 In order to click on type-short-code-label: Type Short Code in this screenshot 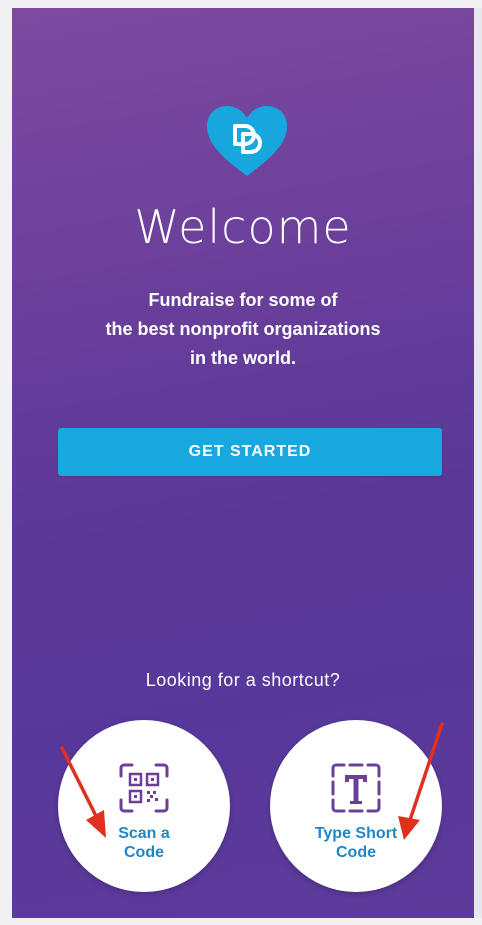, I will do `click(356, 843)`.